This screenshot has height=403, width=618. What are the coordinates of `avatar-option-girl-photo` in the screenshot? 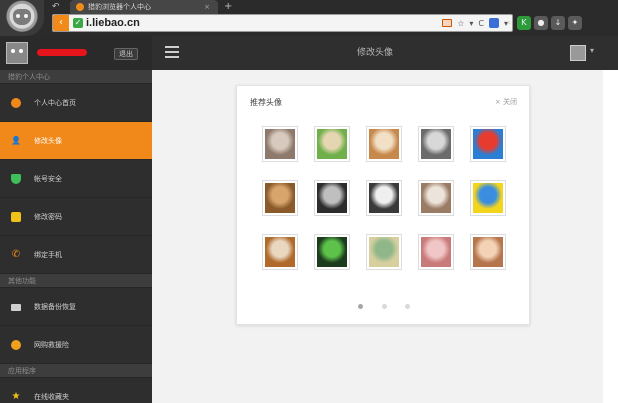 It's located at (488, 252).